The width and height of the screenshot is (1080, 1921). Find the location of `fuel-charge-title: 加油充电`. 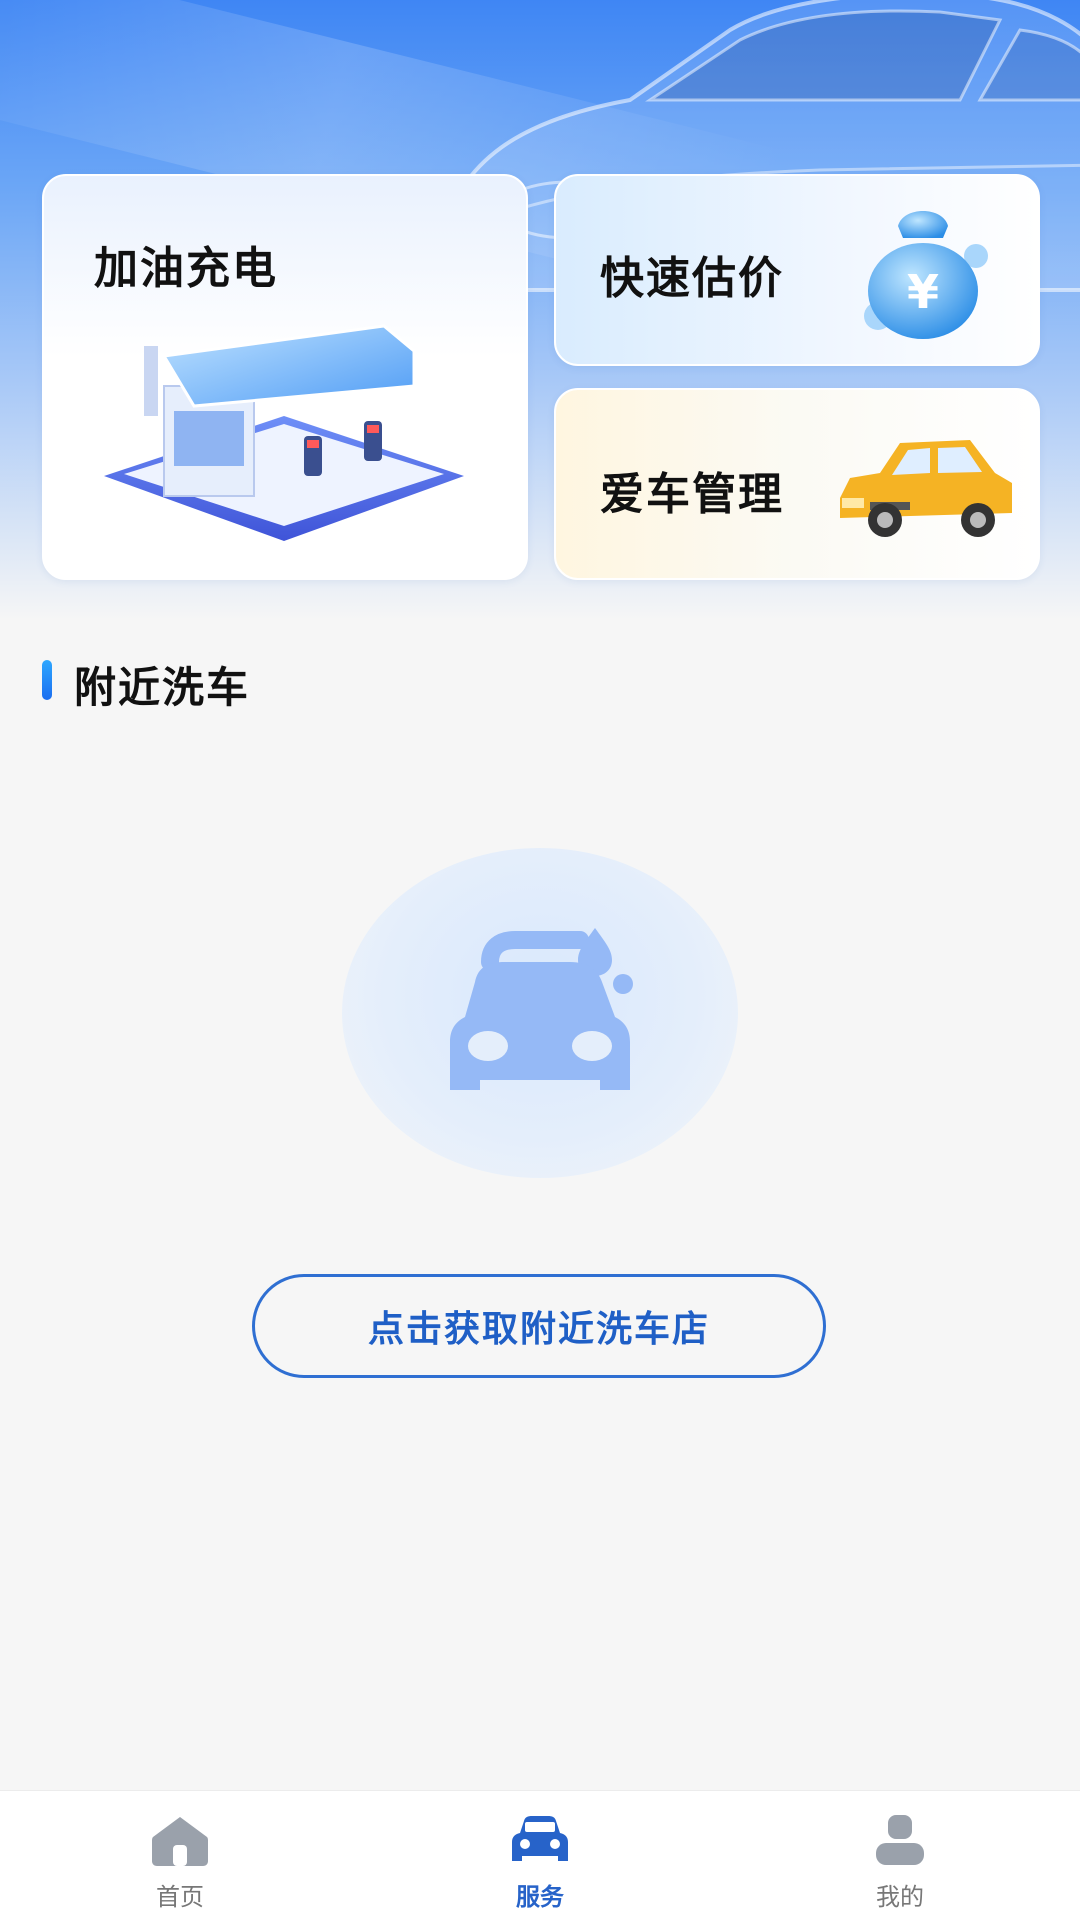

fuel-charge-title: 加油充电 is located at coordinates (186, 268).